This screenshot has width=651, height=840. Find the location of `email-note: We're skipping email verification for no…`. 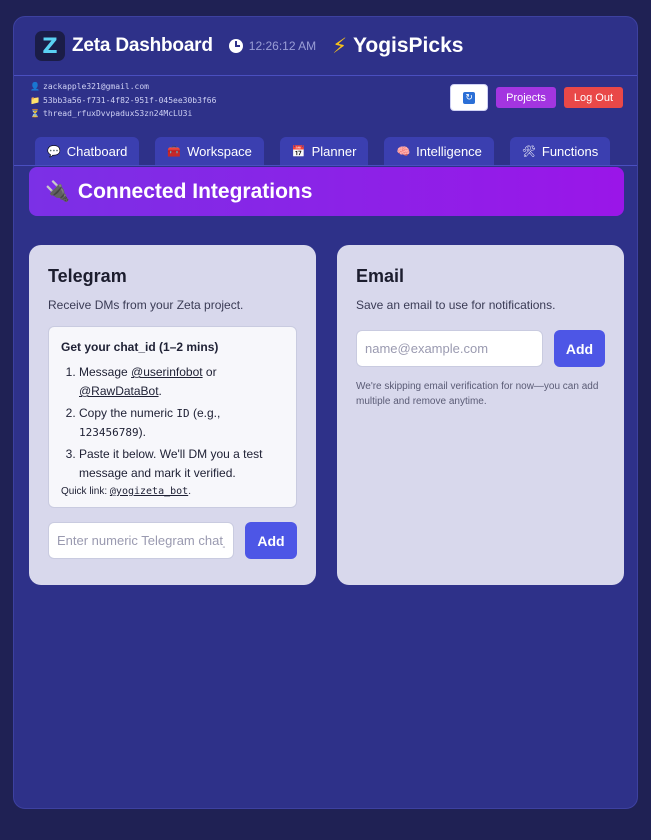

email-note: We're skipping email verification for no… is located at coordinates (477, 394).